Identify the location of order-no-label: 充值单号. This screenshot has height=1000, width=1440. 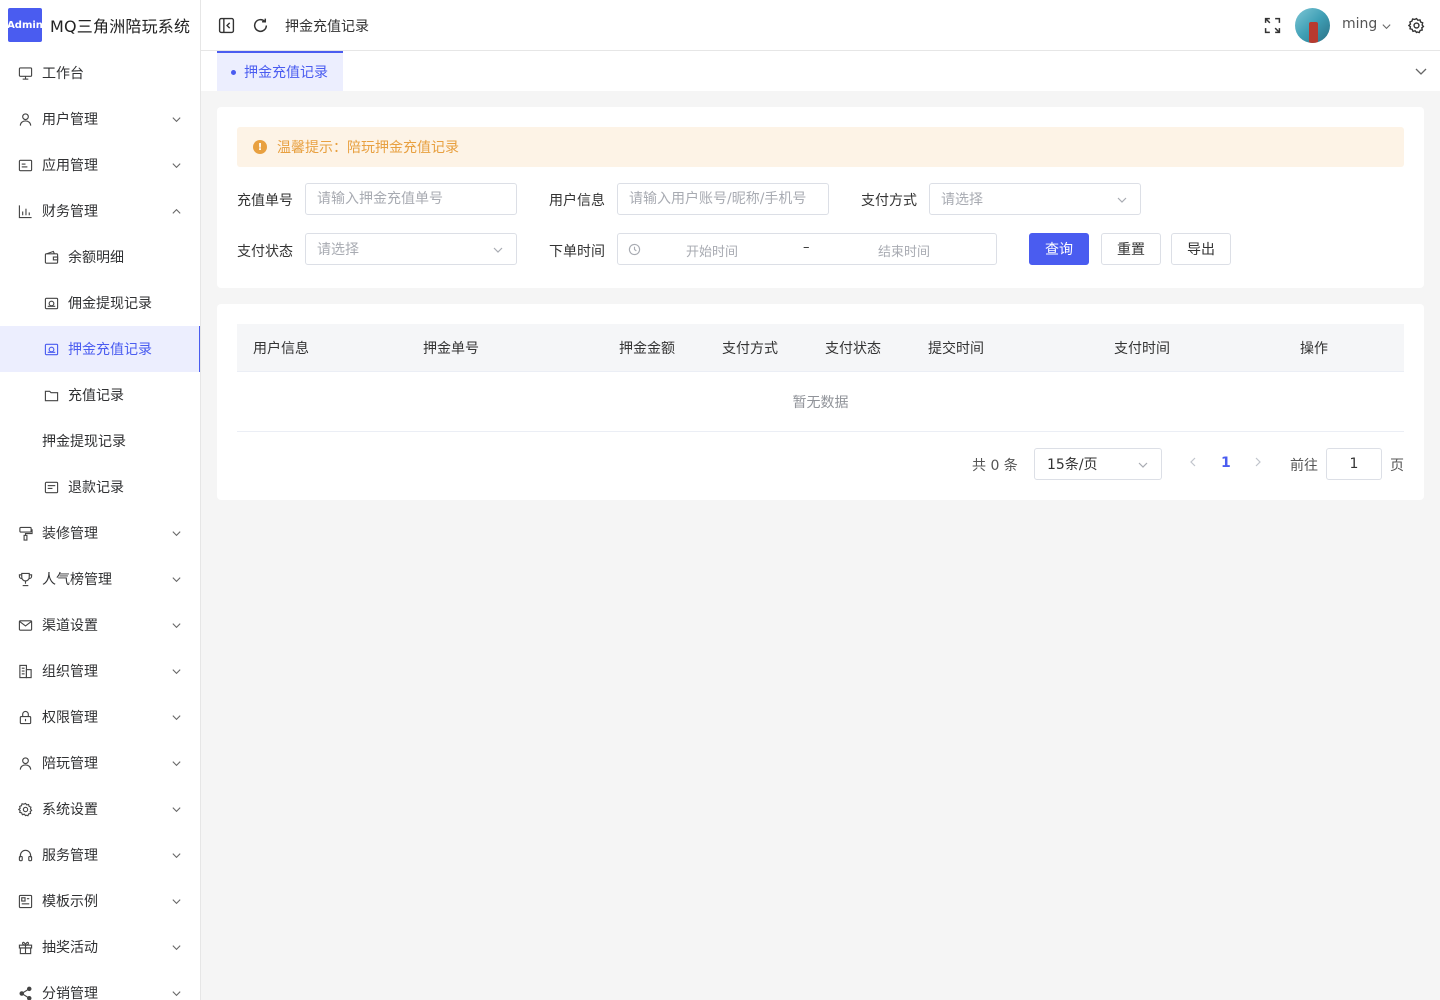
(265, 201).